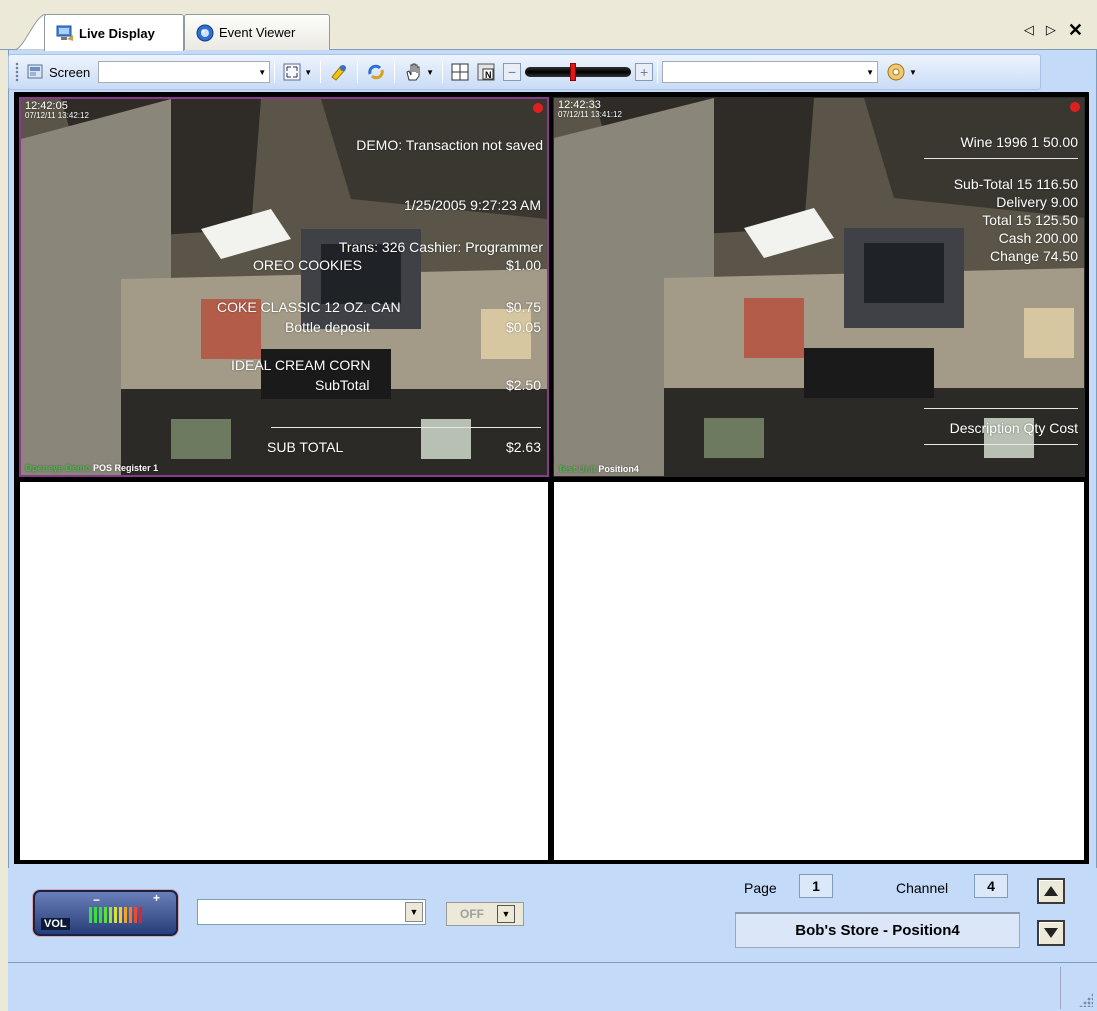  Describe the element at coordinates (523, 265) in the screenshot. I see `pos-overlay-amount: $1.00` at that location.